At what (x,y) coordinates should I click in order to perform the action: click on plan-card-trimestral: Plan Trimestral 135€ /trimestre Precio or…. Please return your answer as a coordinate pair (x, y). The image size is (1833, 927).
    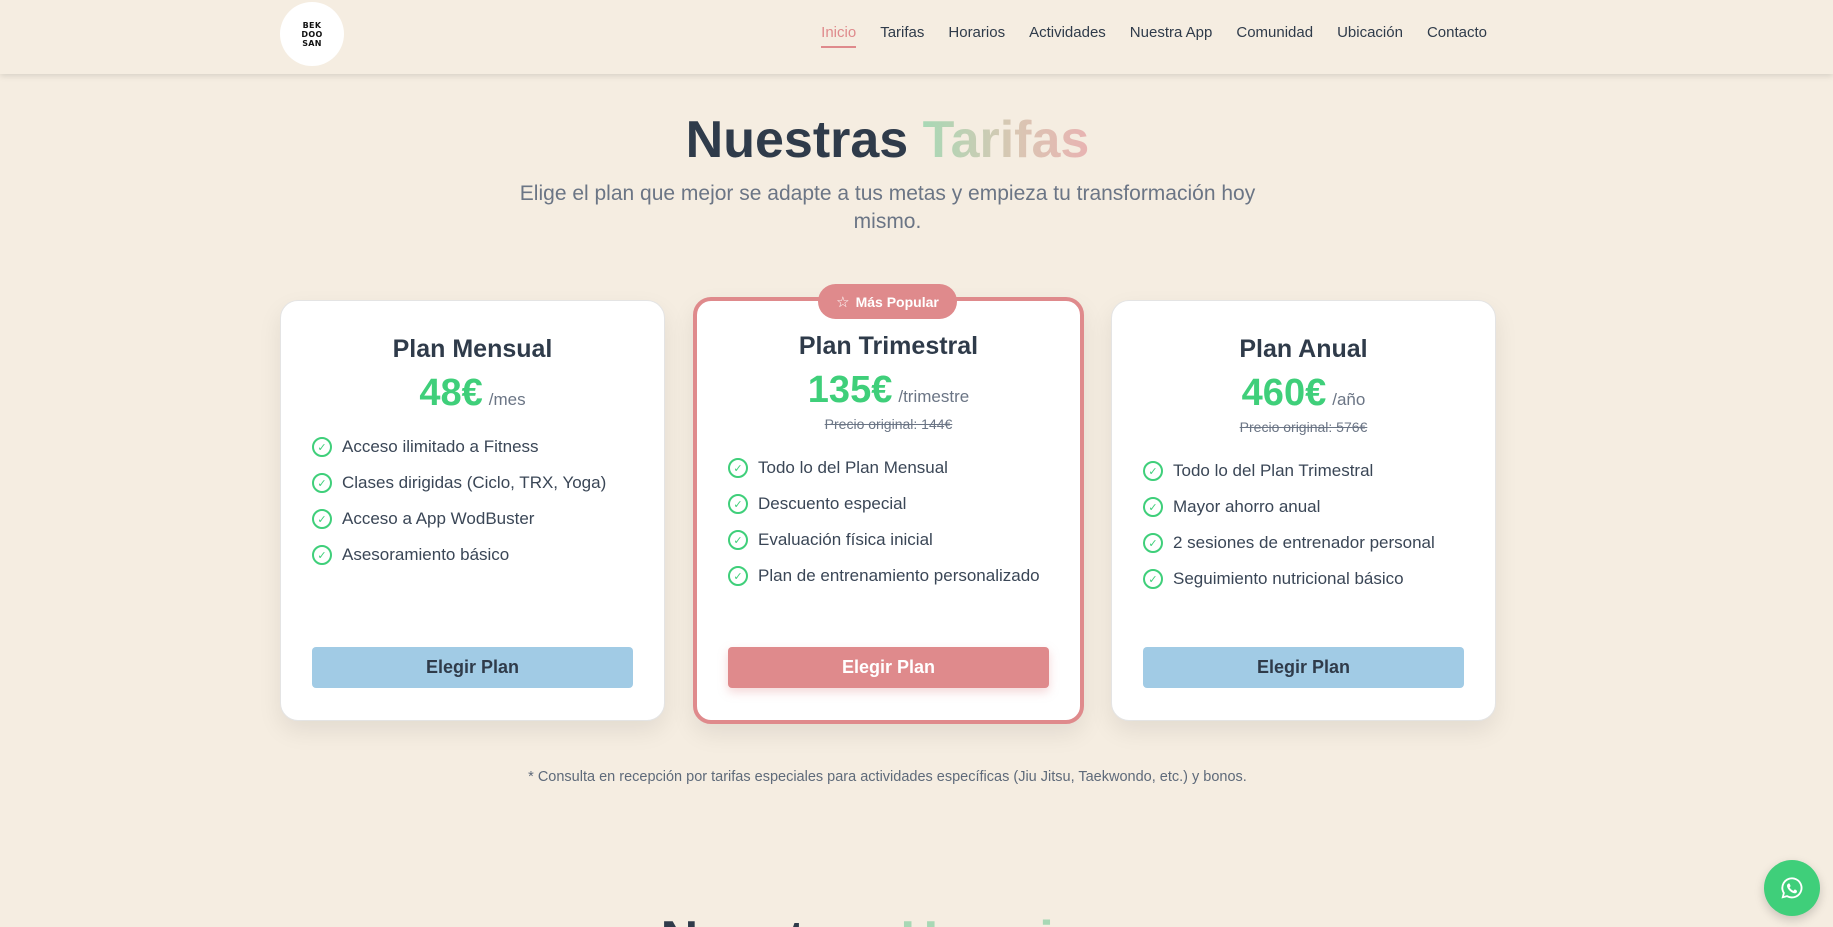
    Looking at the image, I should click on (888, 510).